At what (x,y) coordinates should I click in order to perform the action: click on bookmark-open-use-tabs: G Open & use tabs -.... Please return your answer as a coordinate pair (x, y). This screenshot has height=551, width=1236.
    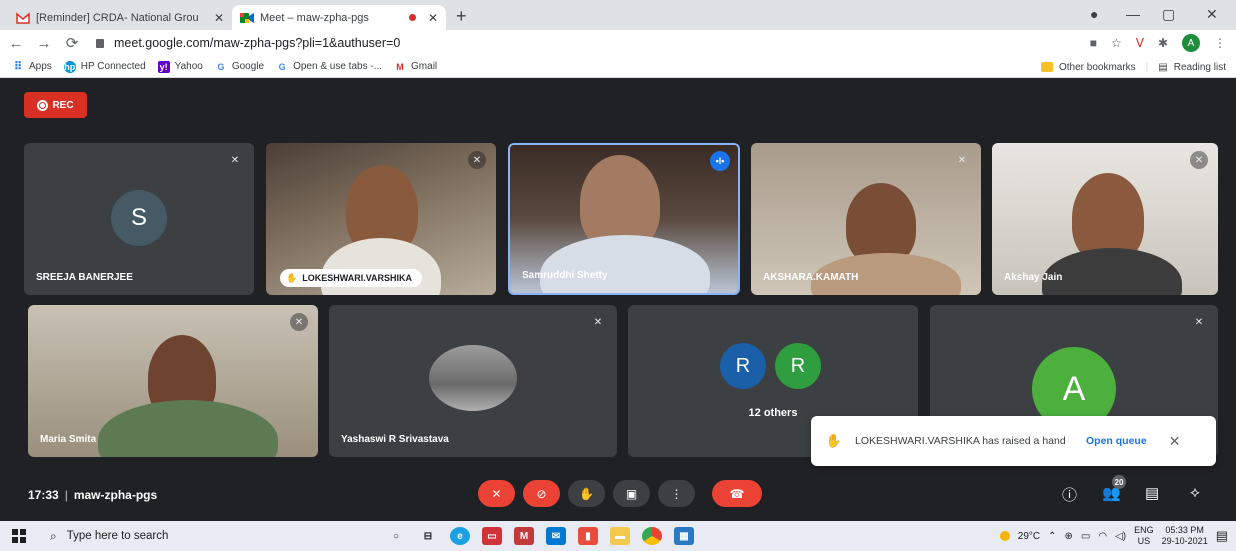
    Looking at the image, I should click on (329, 67).